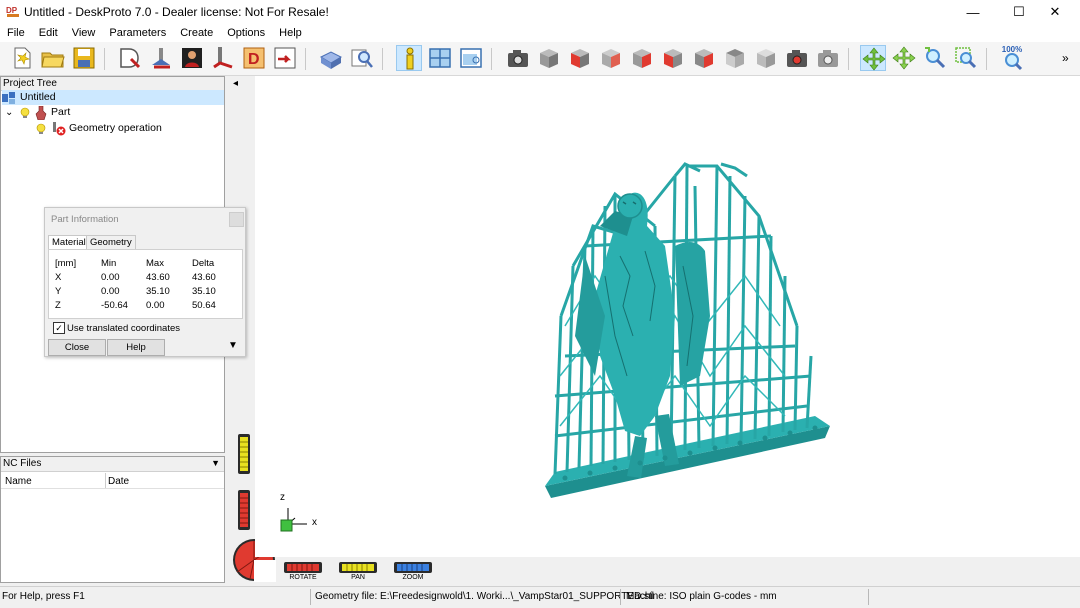 The height and width of the screenshot is (608, 1080). What do you see at coordinates (118, 481) in the screenshot?
I see `column-date: Date` at bounding box center [118, 481].